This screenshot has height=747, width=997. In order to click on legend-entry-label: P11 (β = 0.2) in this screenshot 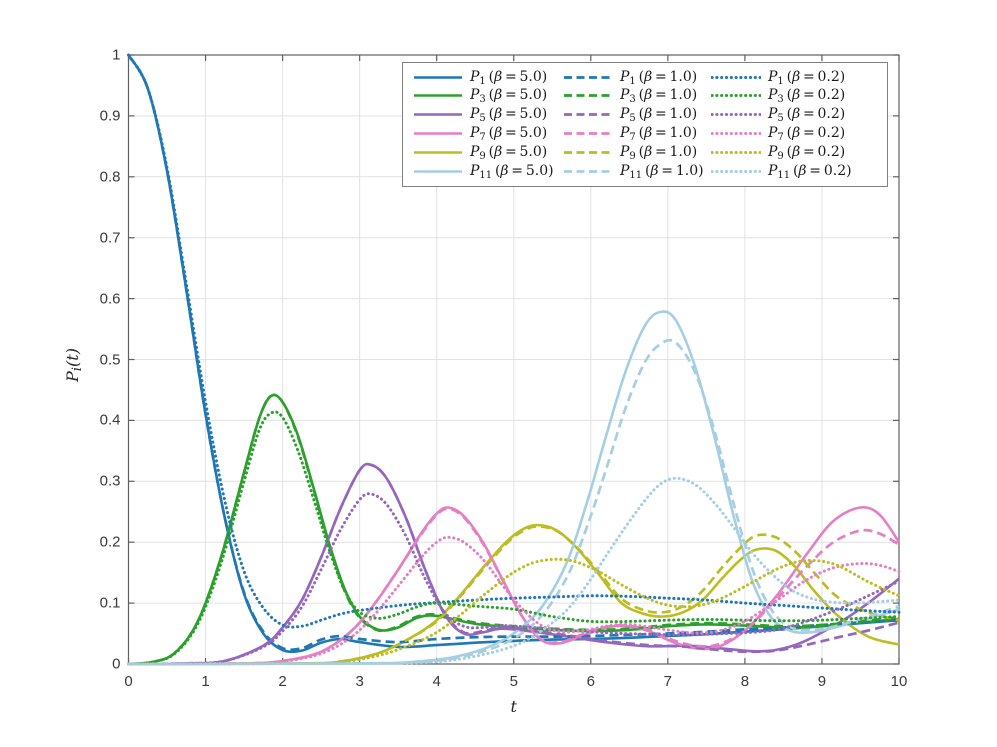, I will do `click(810, 171)`.